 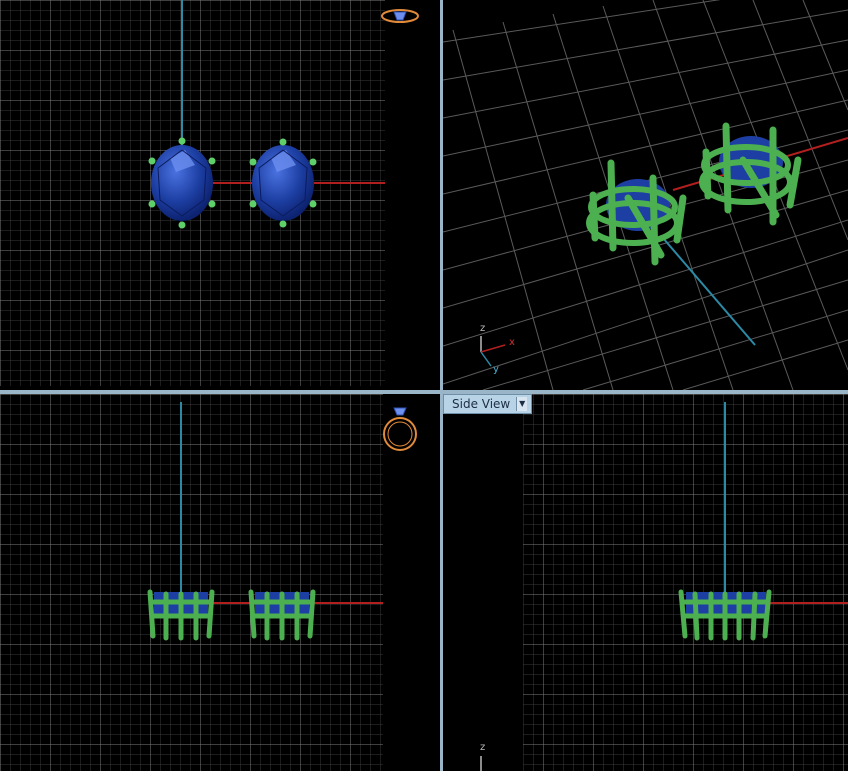 What do you see at coordinates (400, 429) in the screenshot?
I see `ring-front-icon` at bounding box center [400, 429].